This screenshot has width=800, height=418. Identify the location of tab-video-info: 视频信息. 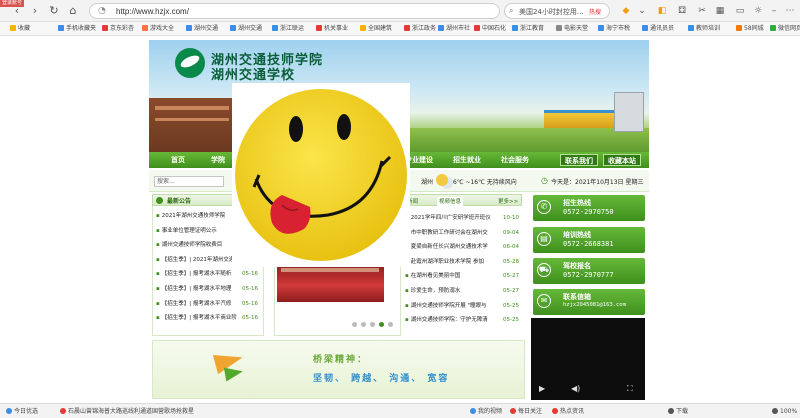
(450, 202).